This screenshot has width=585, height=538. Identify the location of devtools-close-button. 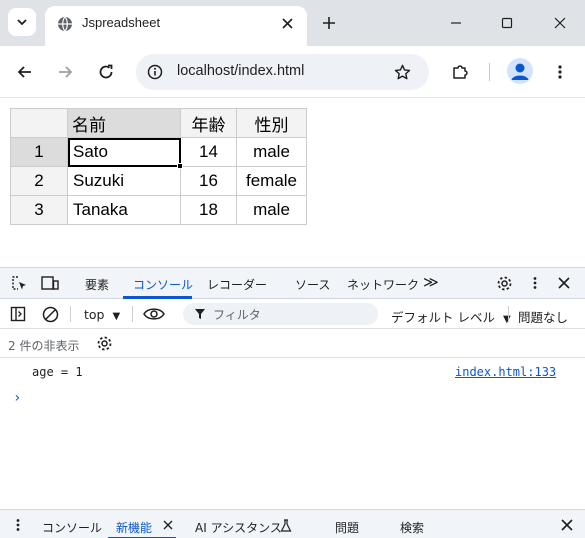
(564, 283).